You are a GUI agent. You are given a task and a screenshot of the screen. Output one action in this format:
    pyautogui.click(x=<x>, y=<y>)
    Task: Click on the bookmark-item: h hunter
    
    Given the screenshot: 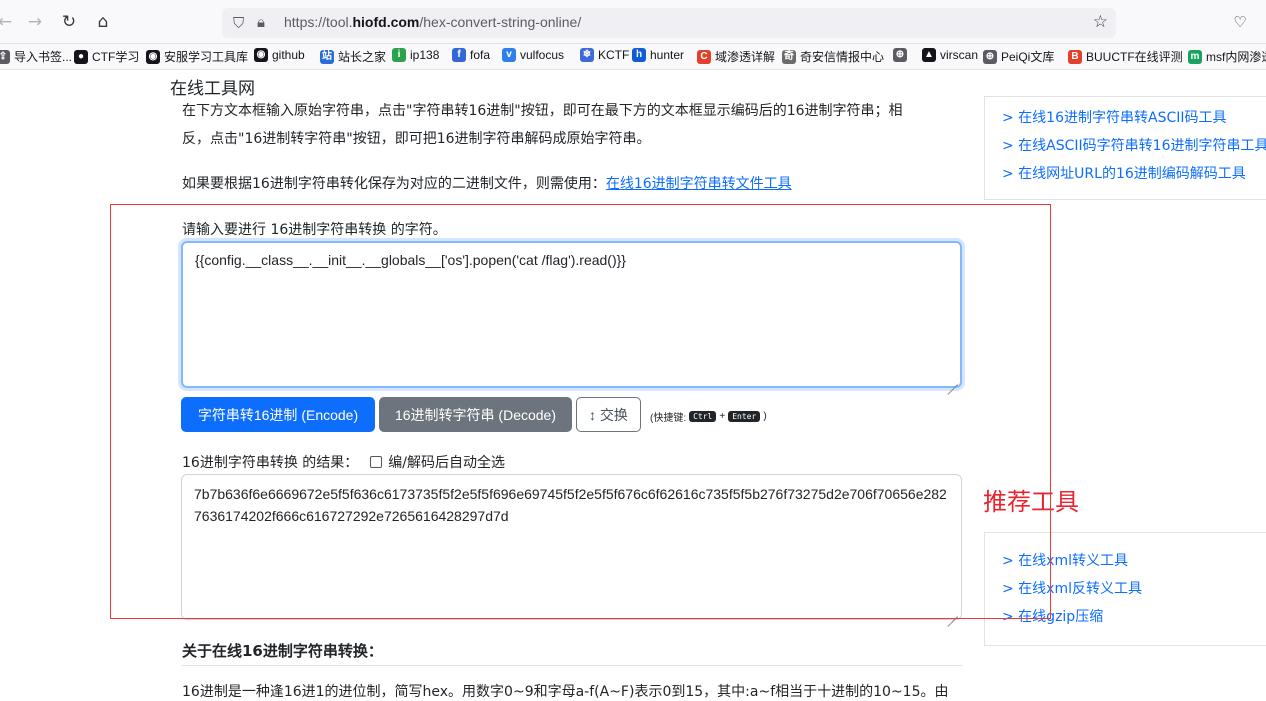 What is the action you would take?
    pyautogui.click(x=658, y=55)
    